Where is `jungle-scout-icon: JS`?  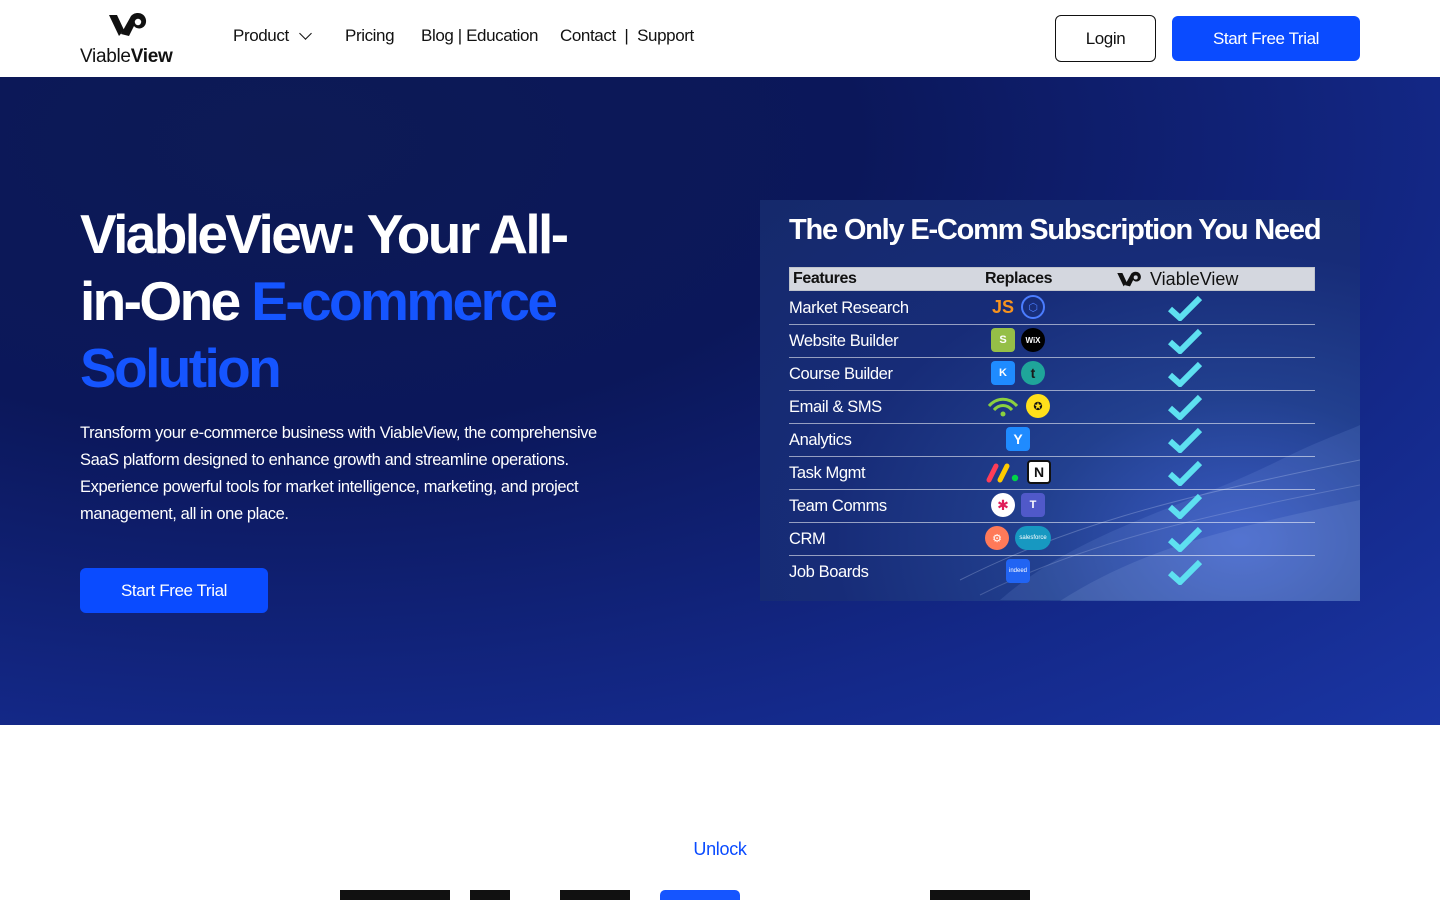 jungle-scout-icon: JS is located at coordinates (1003, 306).